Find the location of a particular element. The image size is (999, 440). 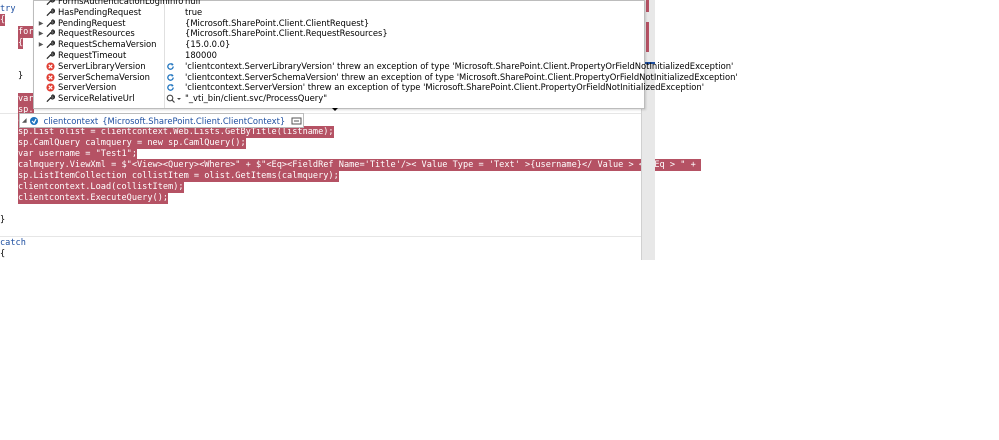

property-name: HasPendingRequest is located at coordinates (100, 11).